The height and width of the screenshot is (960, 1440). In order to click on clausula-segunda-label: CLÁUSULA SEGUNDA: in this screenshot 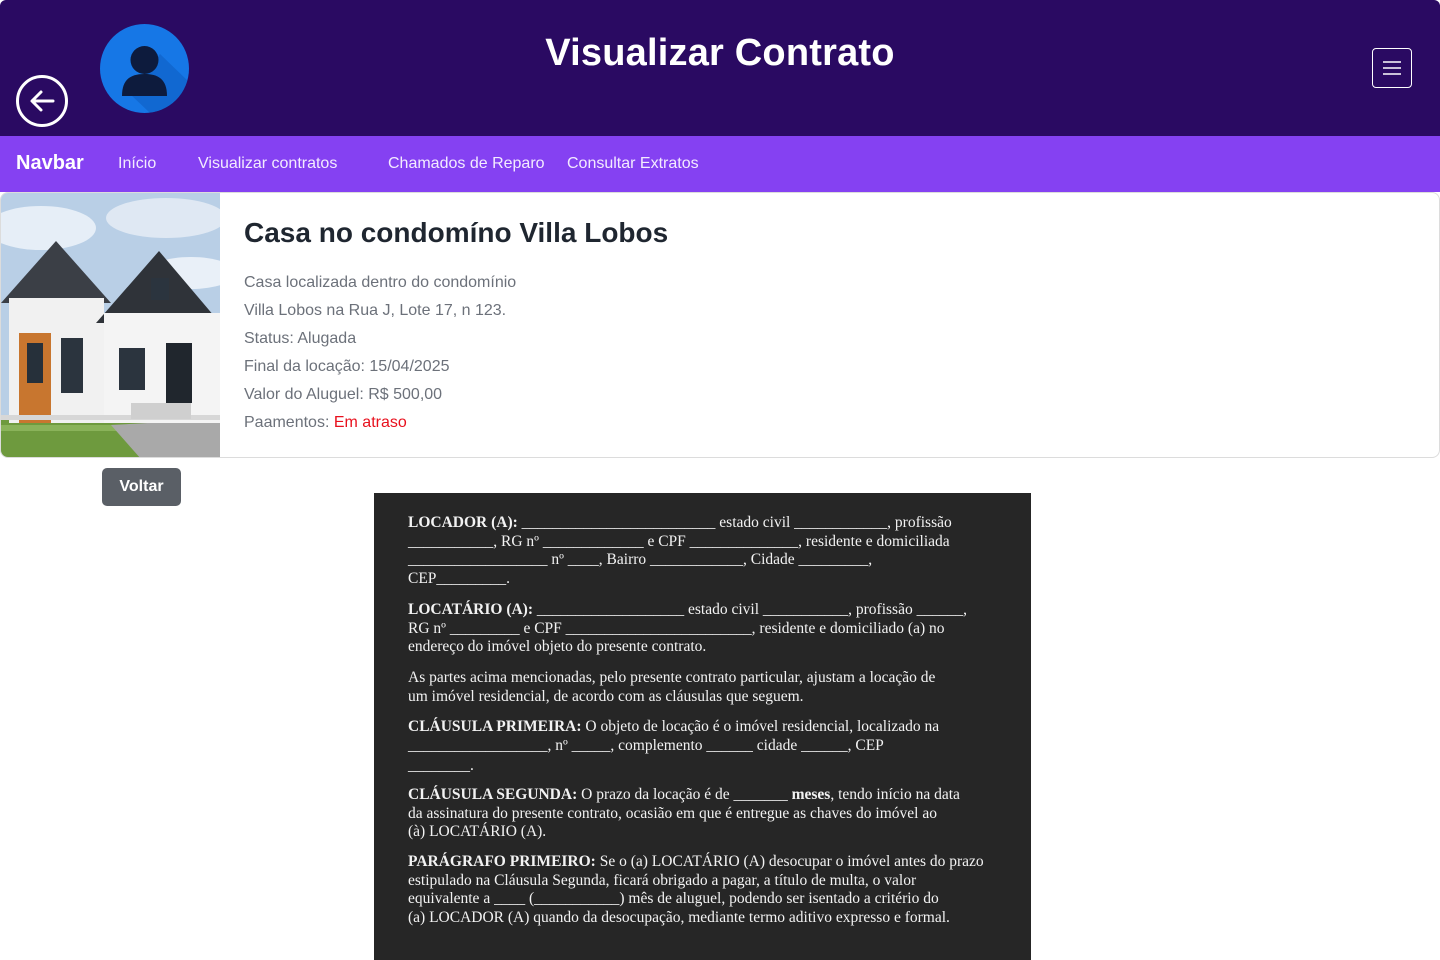, I will do `click(493, 794)`.